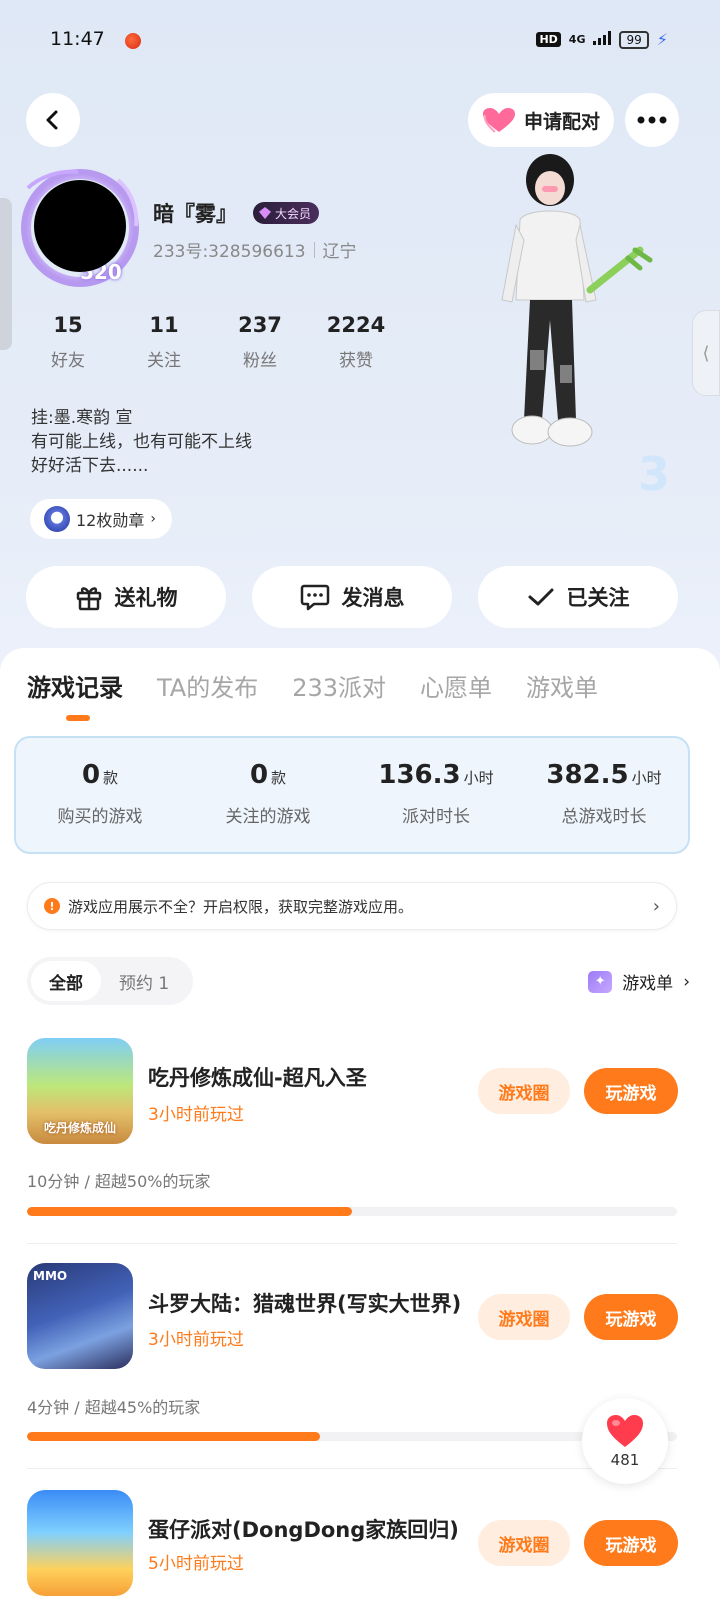  Describe the element at coordinates (596, 330) in the screenshot. I see `avatar-character: 33` at that location.